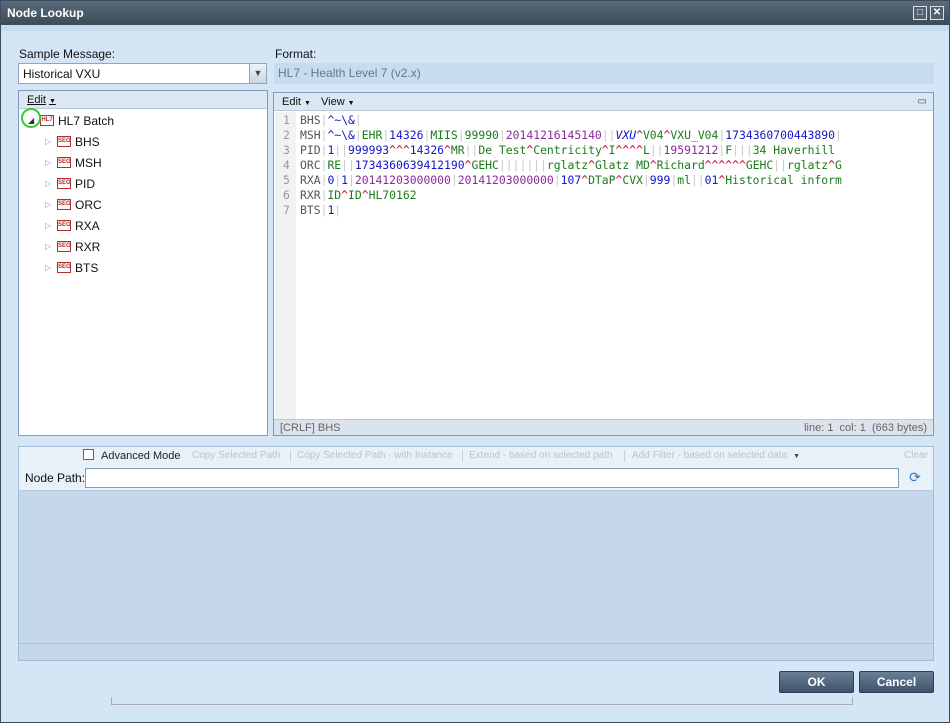 The width and height of the screenshot is (950, 723). What do you see at coordinates (87, 226) in the screenshot?
I see `tree-item-label: RXA` at bounding box center [87, 226].